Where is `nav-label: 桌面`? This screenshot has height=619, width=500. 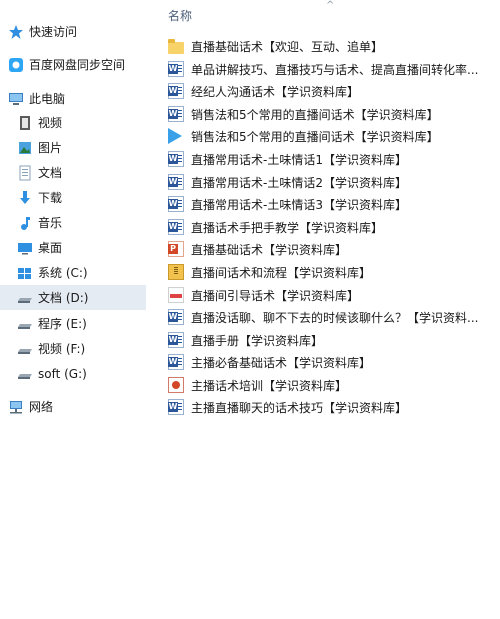 nav-label: 桌面 is located at coordinates (50, 248).